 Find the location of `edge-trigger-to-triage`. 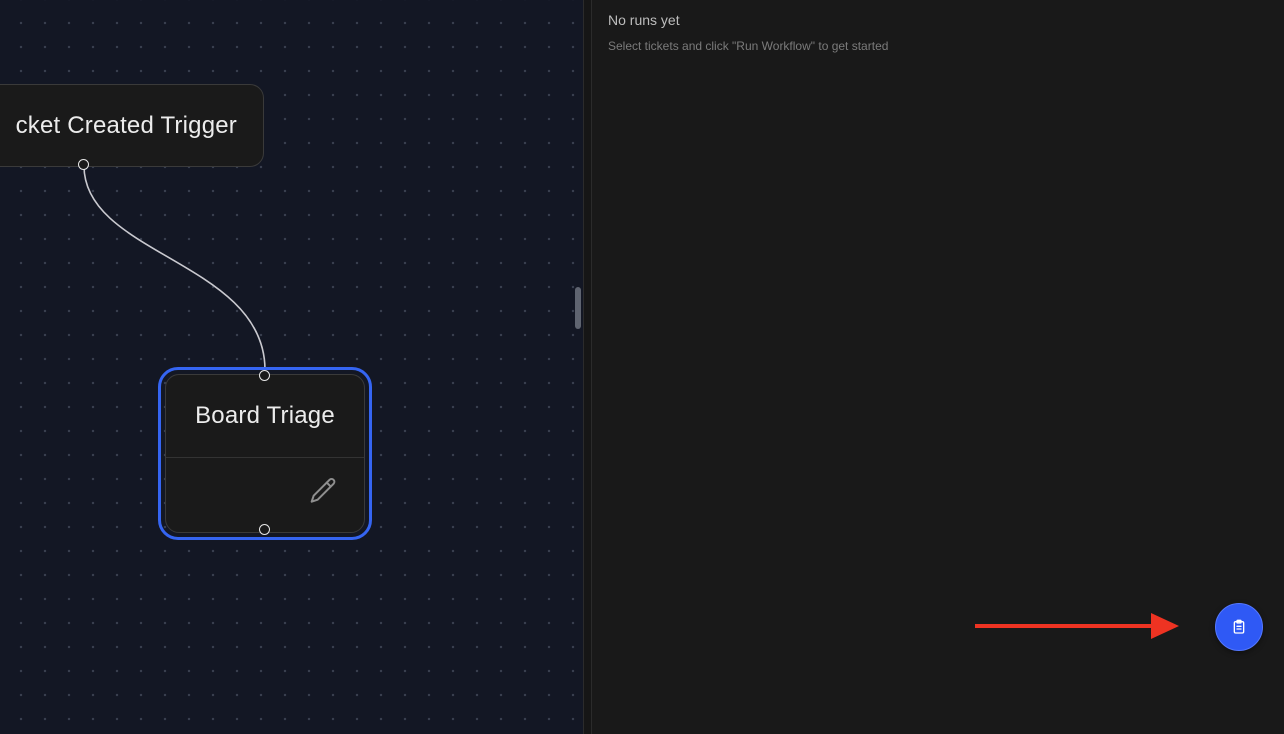

edge-trigger-to-triage is located at coordinates (174, 268).